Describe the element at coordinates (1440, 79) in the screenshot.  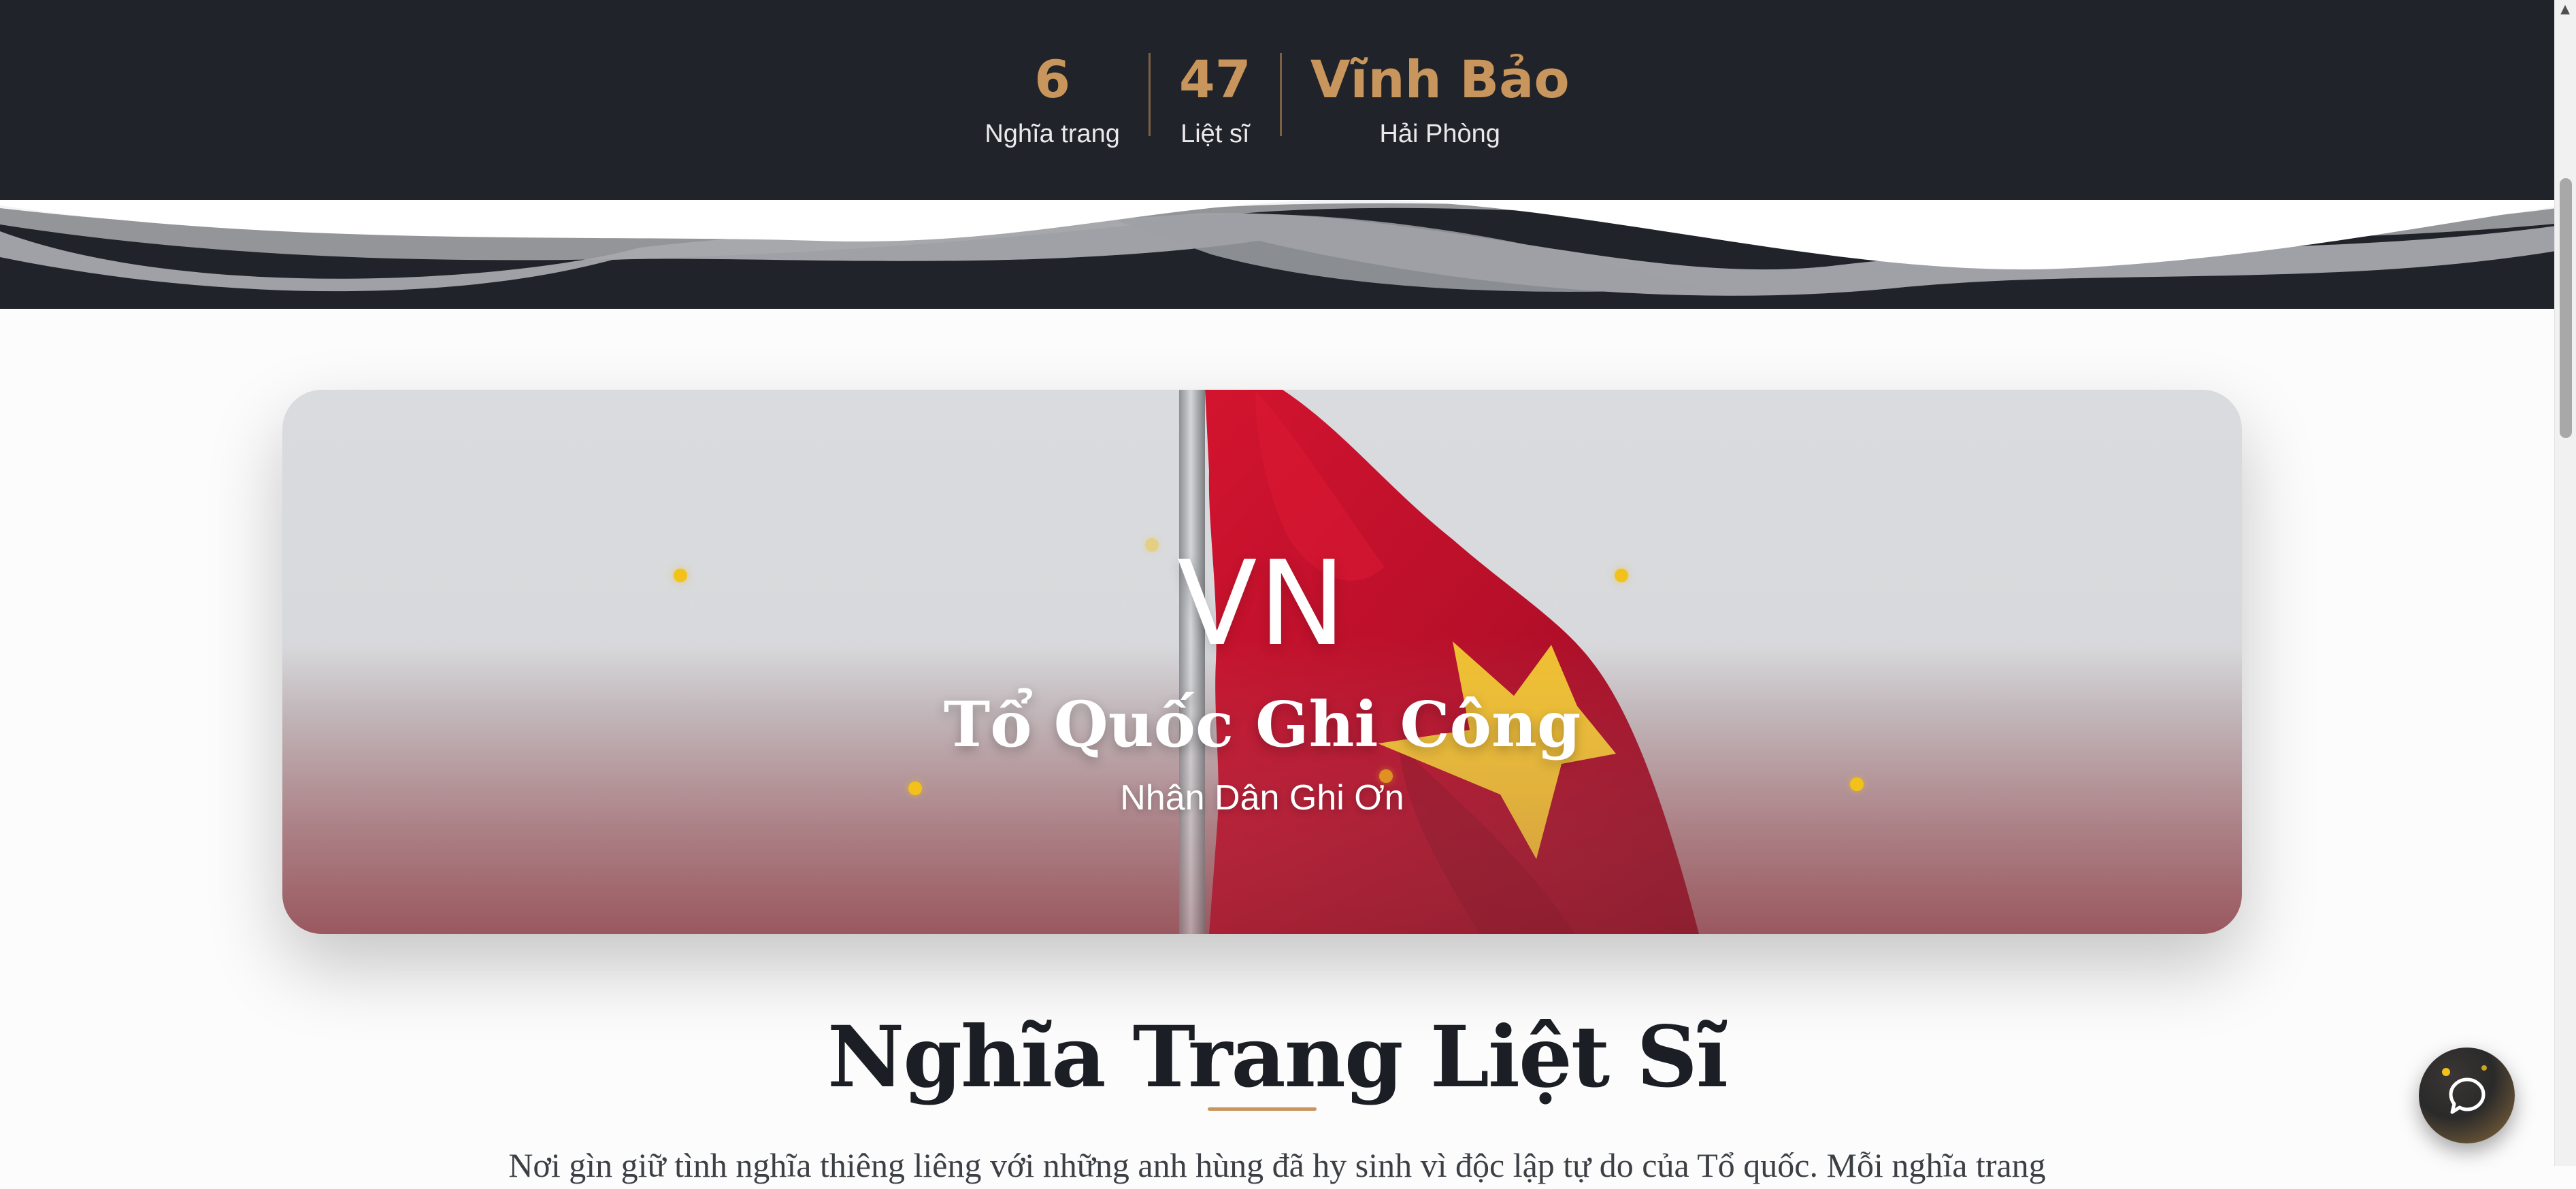
I see `stat-value: Vĩnh Bảo` at that location.